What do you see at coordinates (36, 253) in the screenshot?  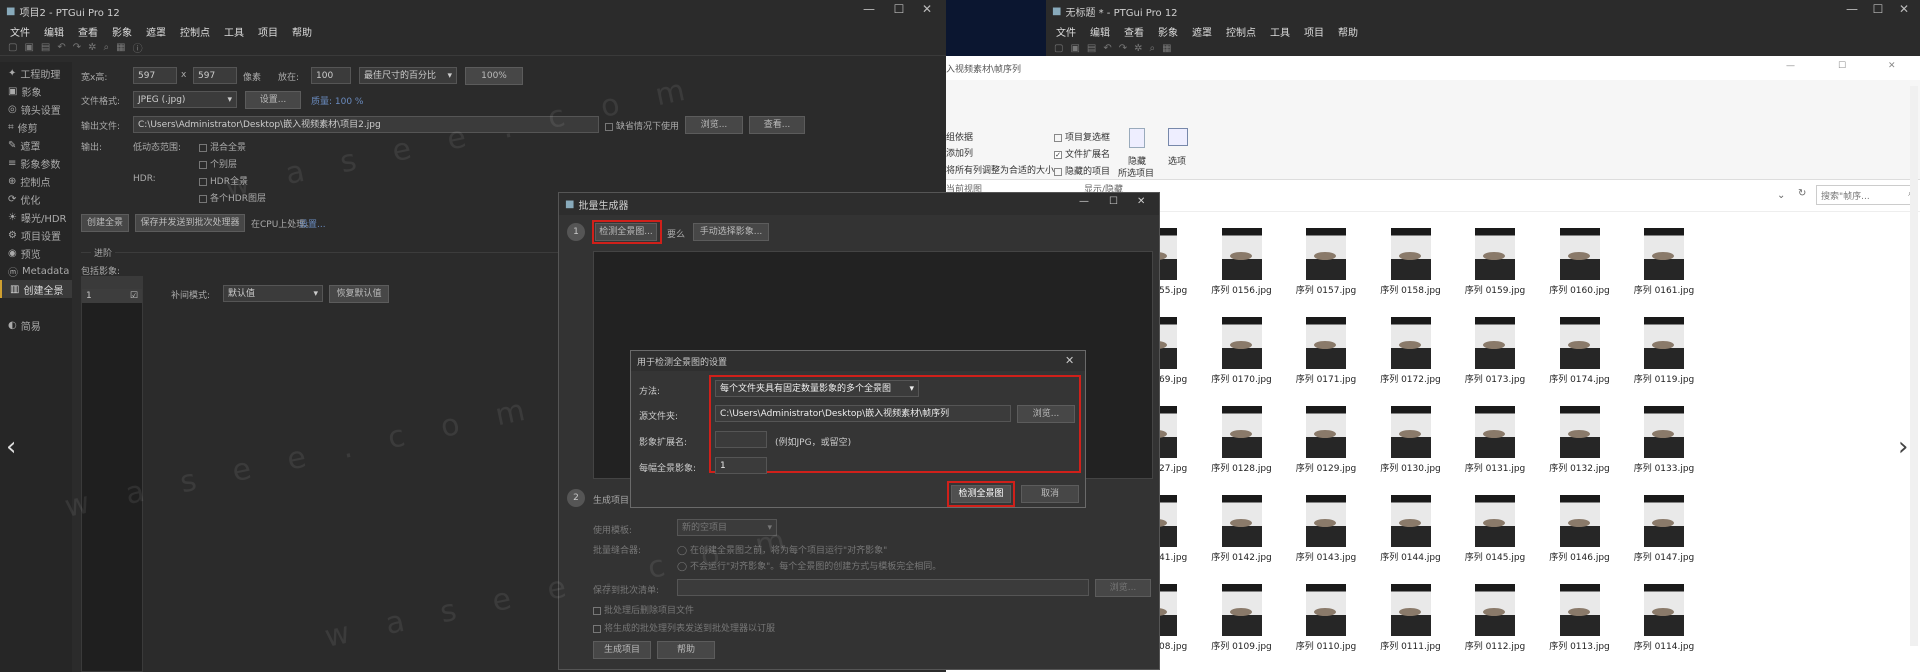 I see `sidebar-item: ◉ 预览` at bounding box center [36, 253].